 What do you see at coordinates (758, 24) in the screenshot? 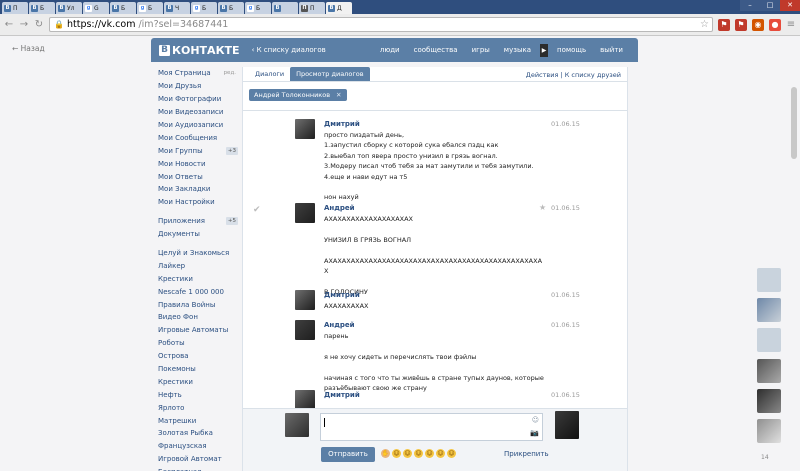
I see `extension-icon: ◉` at bounding box center [758, 24].